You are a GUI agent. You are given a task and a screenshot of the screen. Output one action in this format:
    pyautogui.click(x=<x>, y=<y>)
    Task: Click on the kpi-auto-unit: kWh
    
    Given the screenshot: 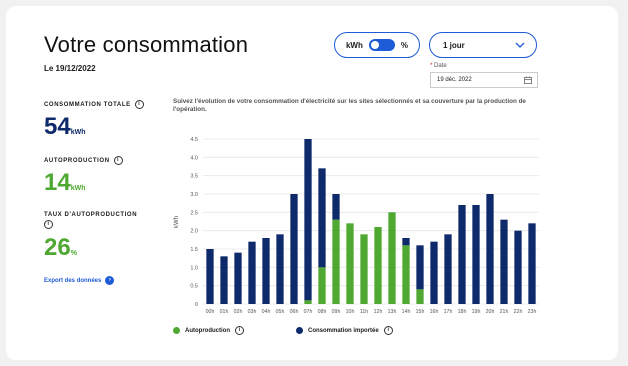 What is the action you would take?
    pyautogui.click(x=78, y=188)
    